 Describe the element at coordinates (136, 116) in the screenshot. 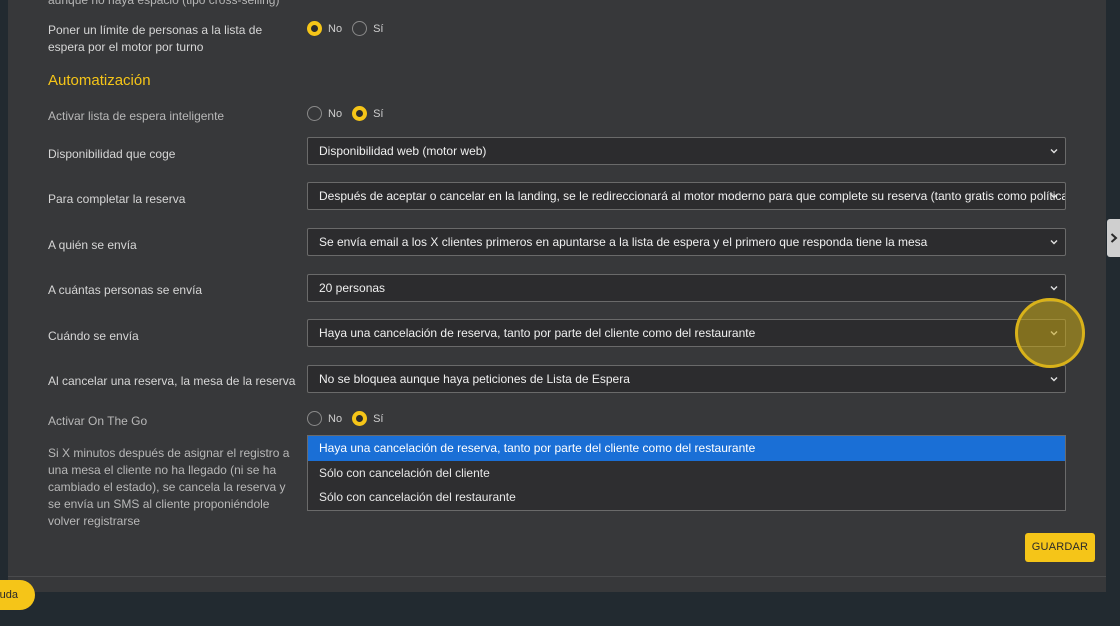

I see `smart-waitlist-label: Activar lista de espera inteligente` at that location.